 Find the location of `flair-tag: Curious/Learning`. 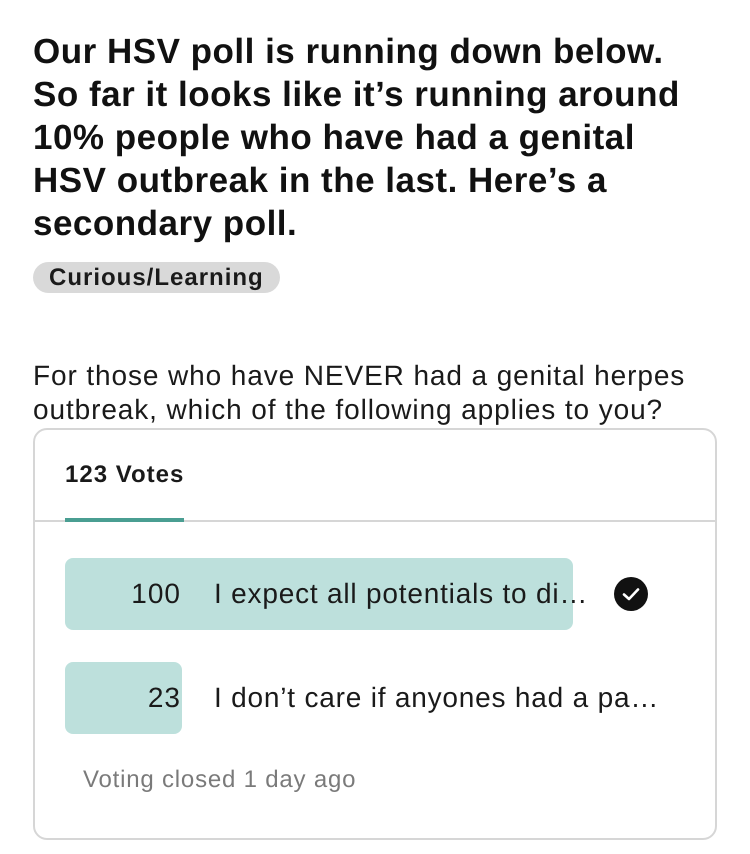

flair-tag: Curious/Learning is located at coordinates (156, 277).